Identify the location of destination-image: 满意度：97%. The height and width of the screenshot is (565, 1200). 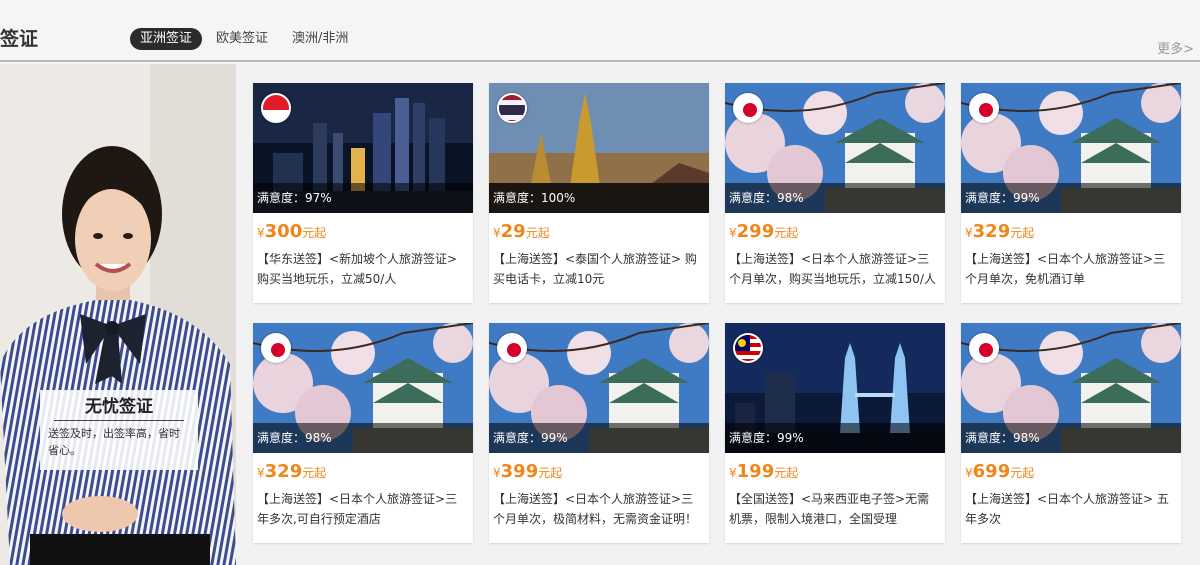
(363, 148).